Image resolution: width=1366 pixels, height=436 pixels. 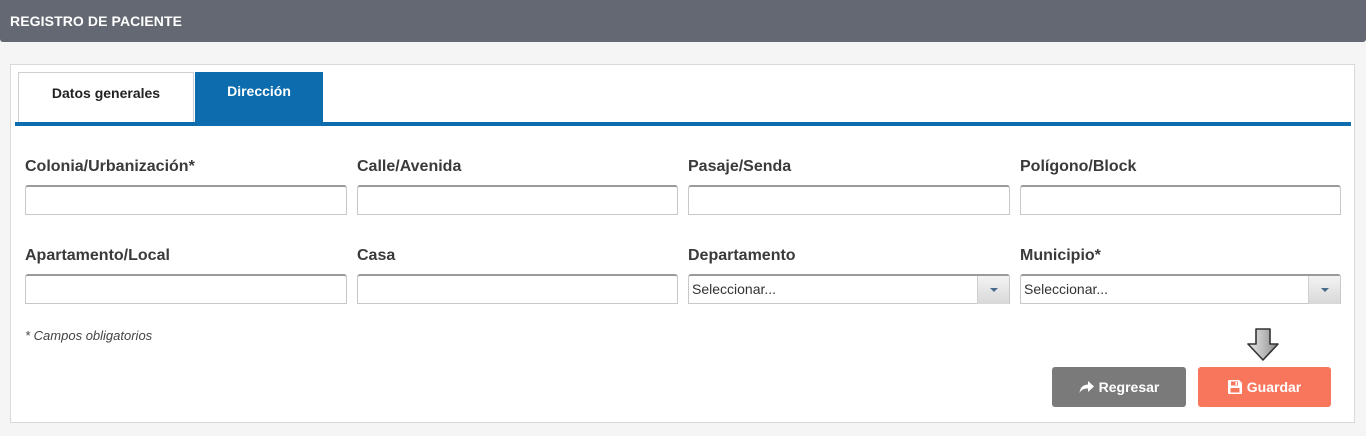 I want to click on casa-label: Casa, so click(x=376, y=255).